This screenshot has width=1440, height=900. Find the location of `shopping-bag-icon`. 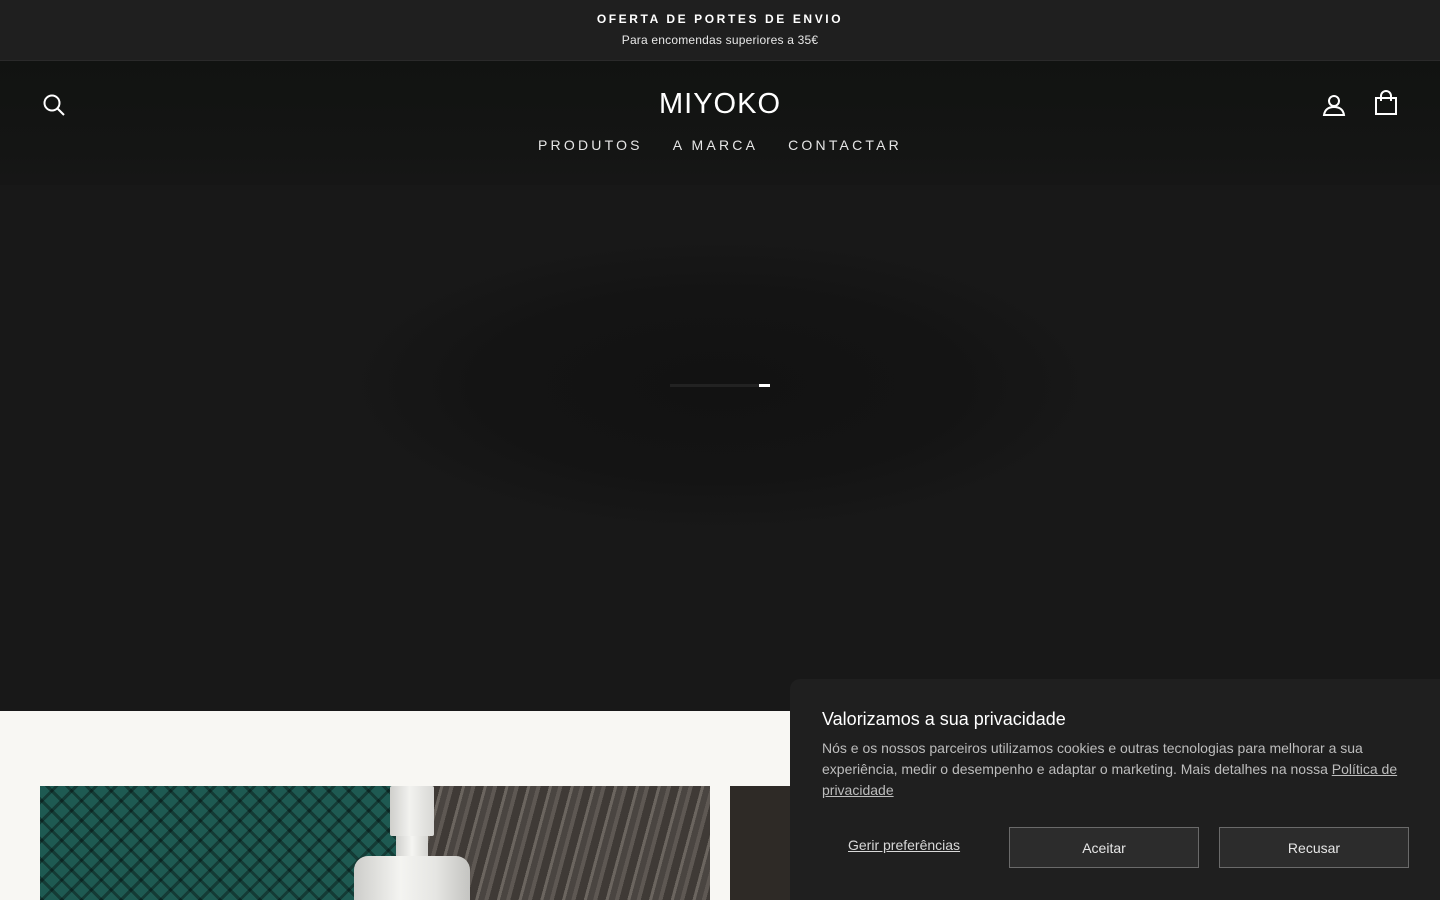

shopping-bag-icon is located at coordinates (1386, 102).